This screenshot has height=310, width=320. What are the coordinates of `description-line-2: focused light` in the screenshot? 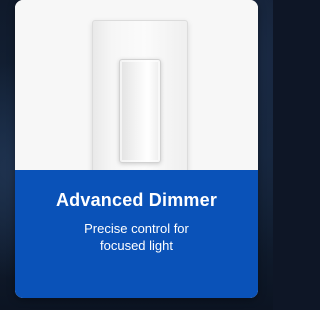 It's located at (136, 245).